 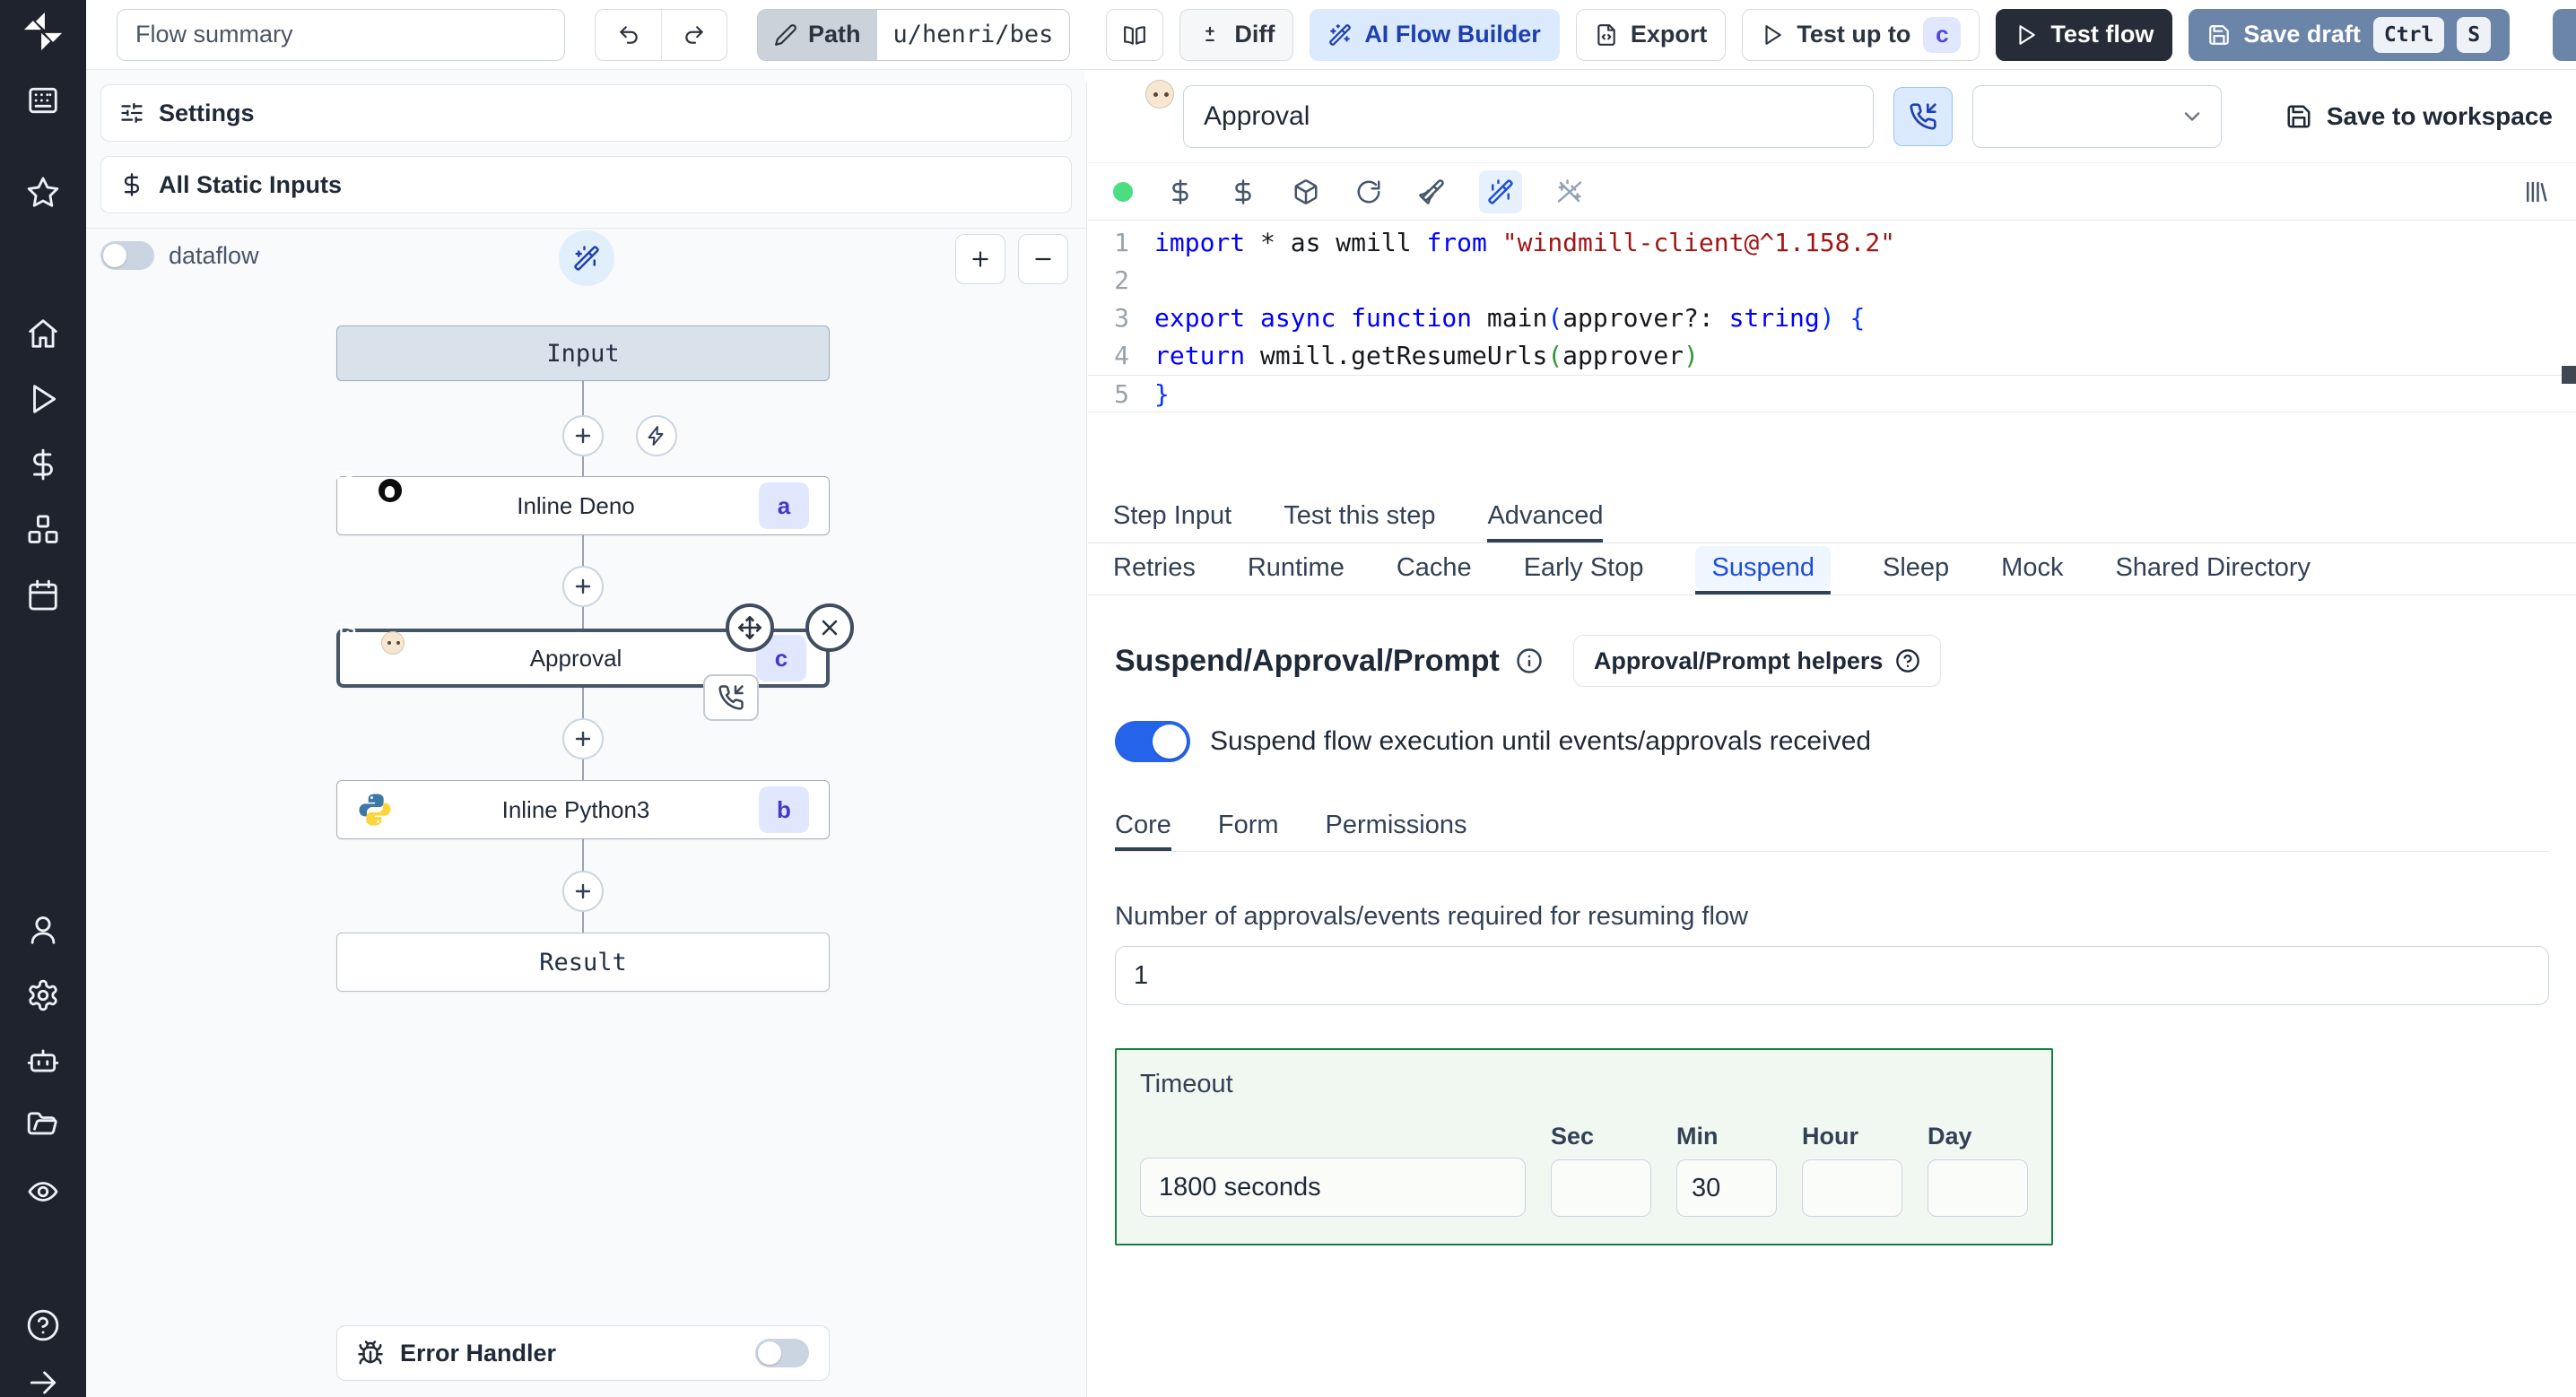 What do you see at coordinates (1172, 516) in the screenshot?
I see `tab-step-input: Step Input` at bounding box center [1172, 516].